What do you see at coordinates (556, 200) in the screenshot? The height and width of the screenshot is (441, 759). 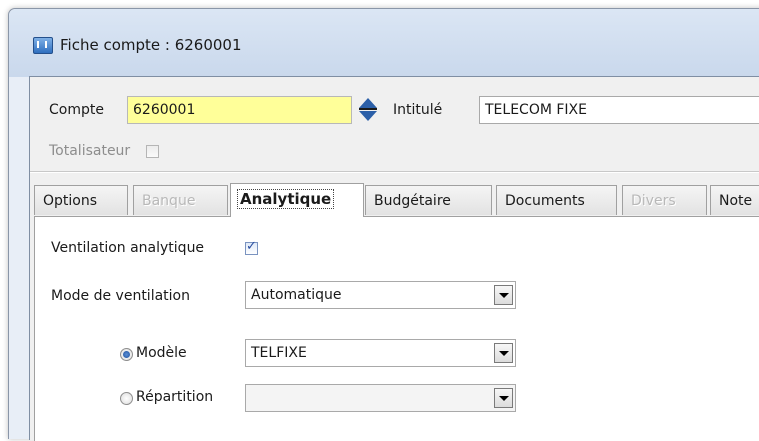 I see `tab-documents: Documents` at bounding box center [556, 200].